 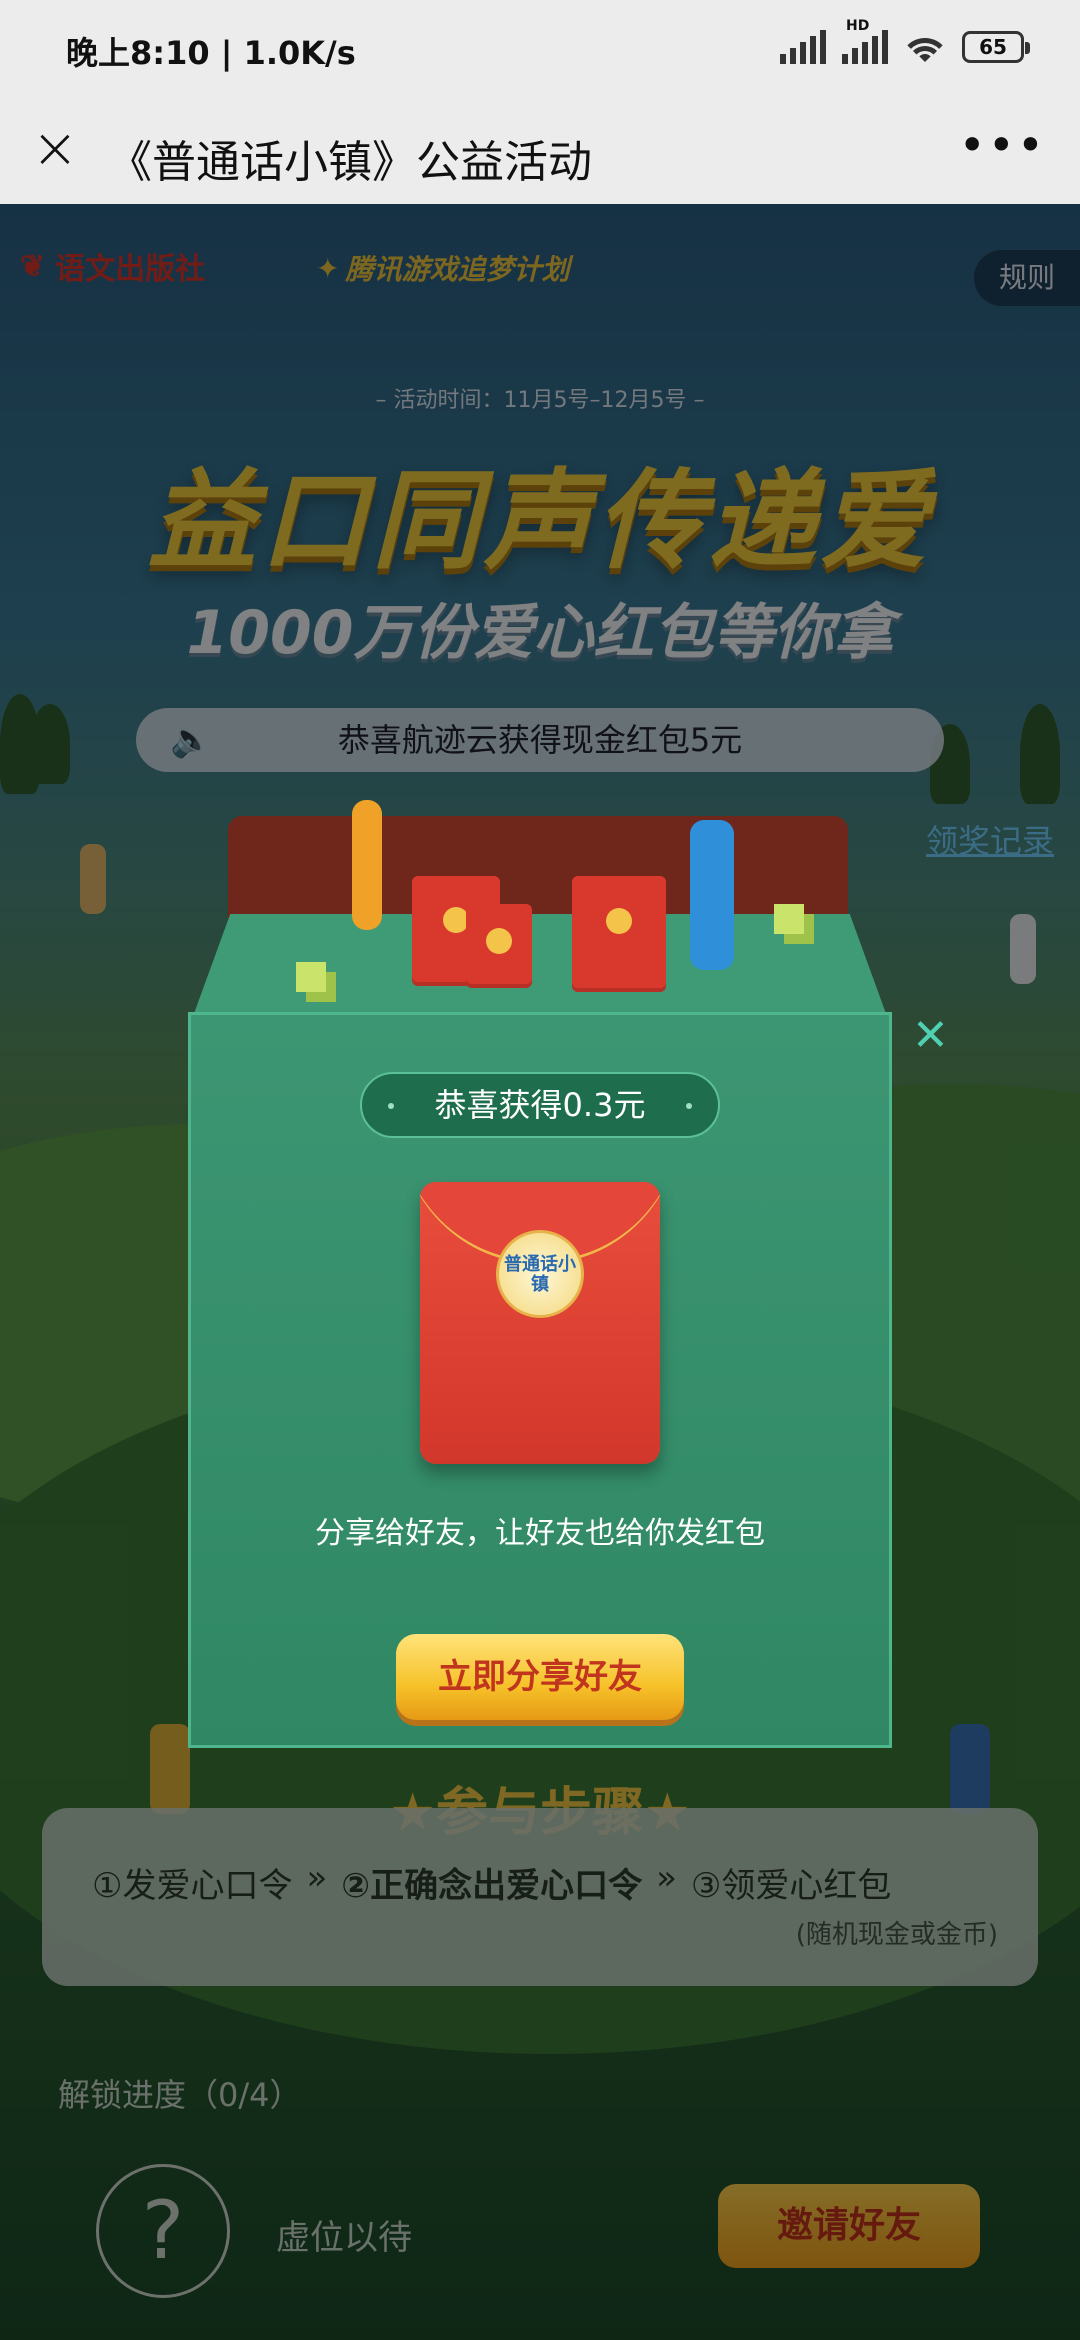 I want to click on status-time: 晚上8:10 | 1.0K/s, so click(x=211, y=53).